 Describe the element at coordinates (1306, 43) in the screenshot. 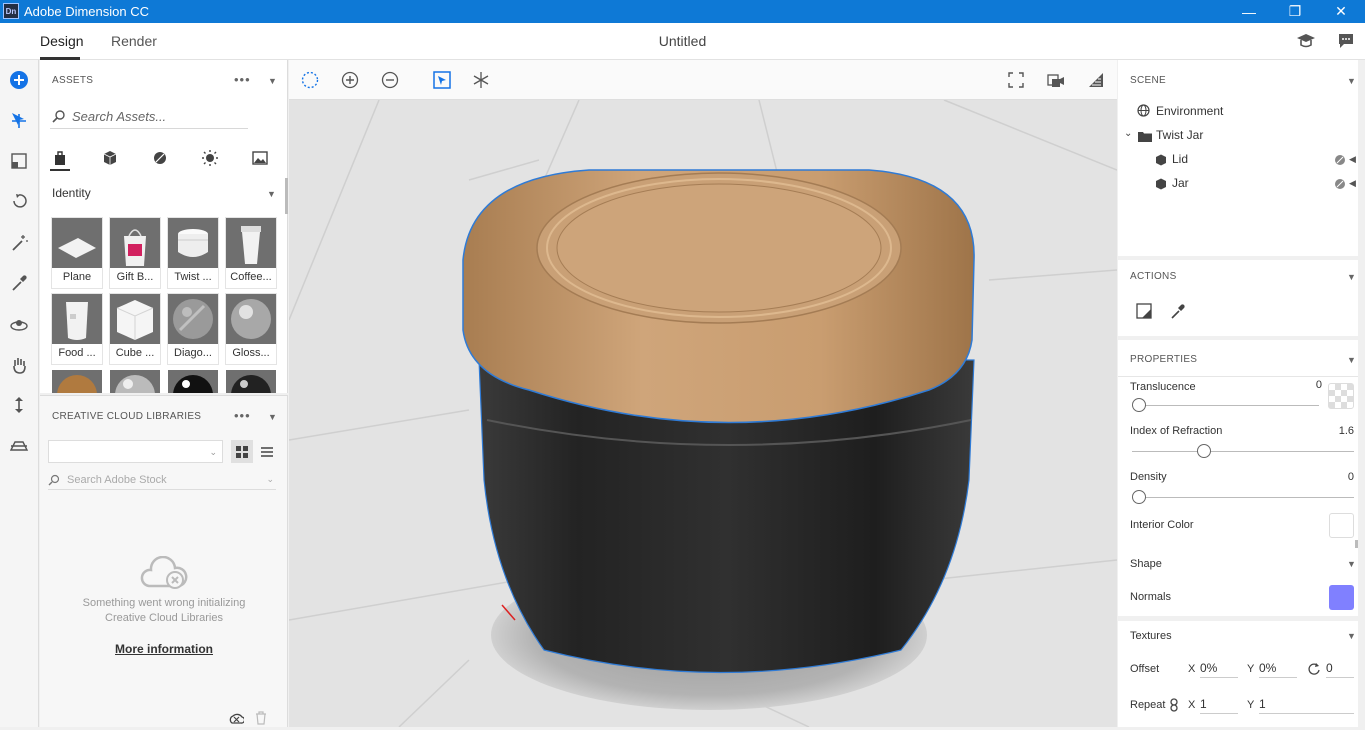

I see `learn-icon` at that location.